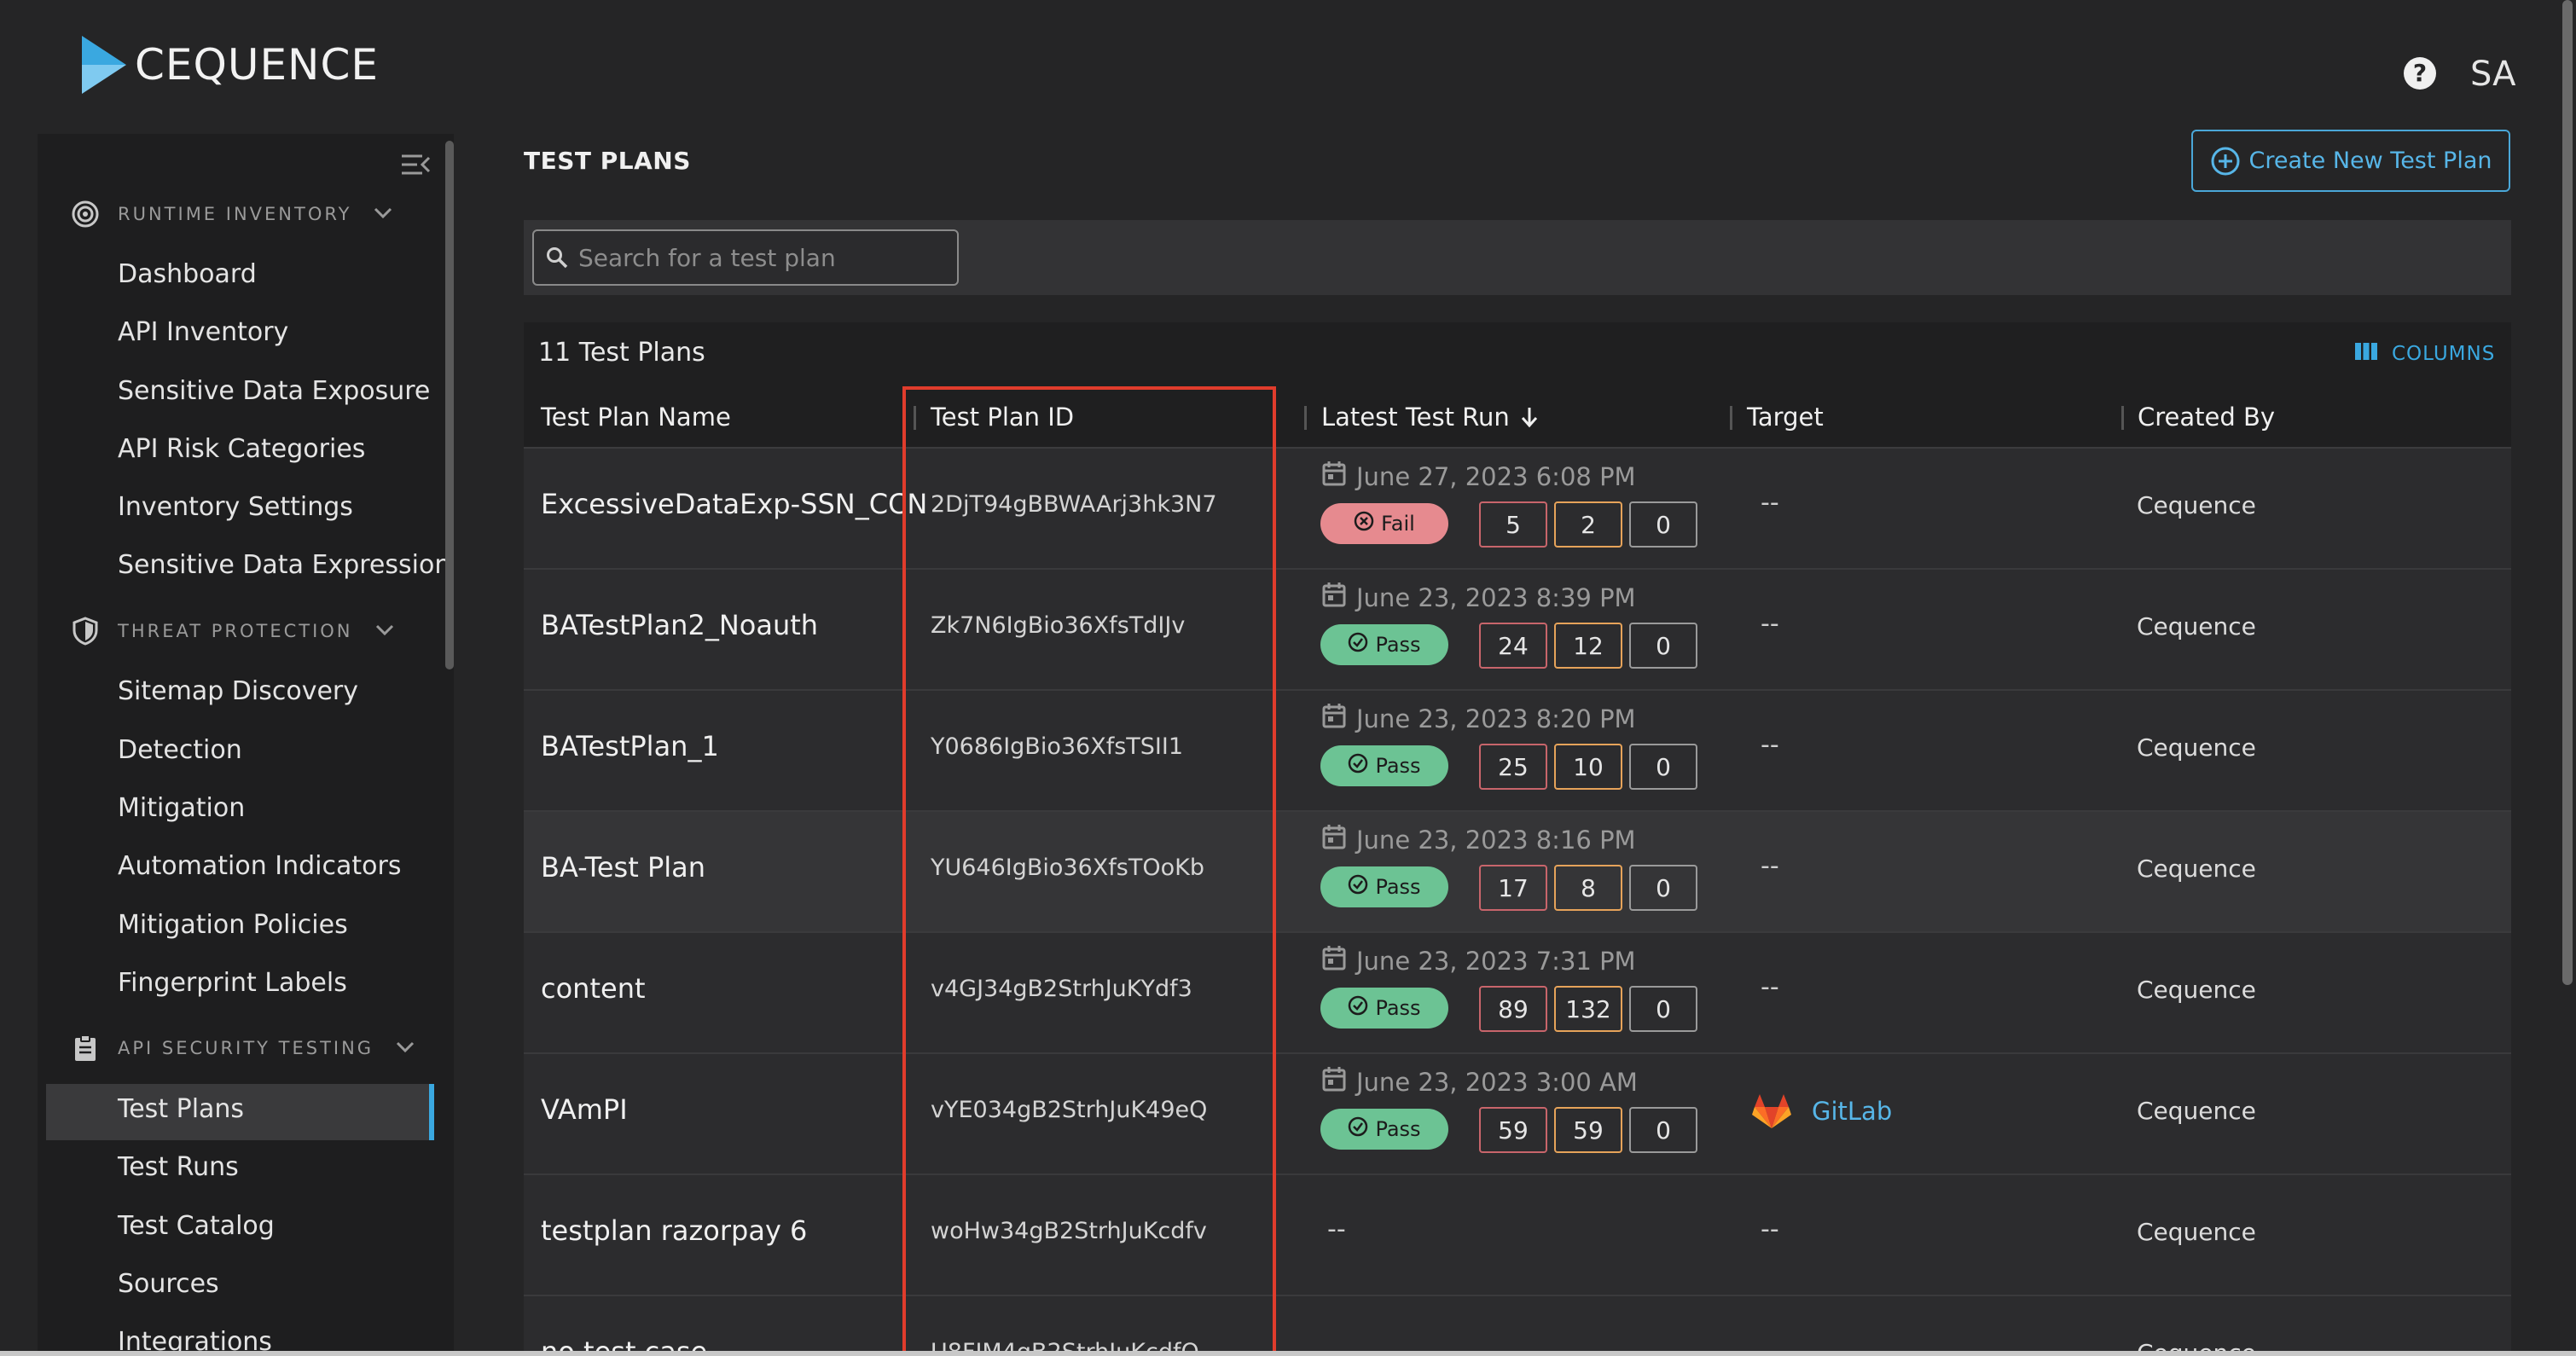 This screenshot has height=1356, width=2576. I want to click on header-latest-test-run: Latest Test Run, so click(1430, 417).